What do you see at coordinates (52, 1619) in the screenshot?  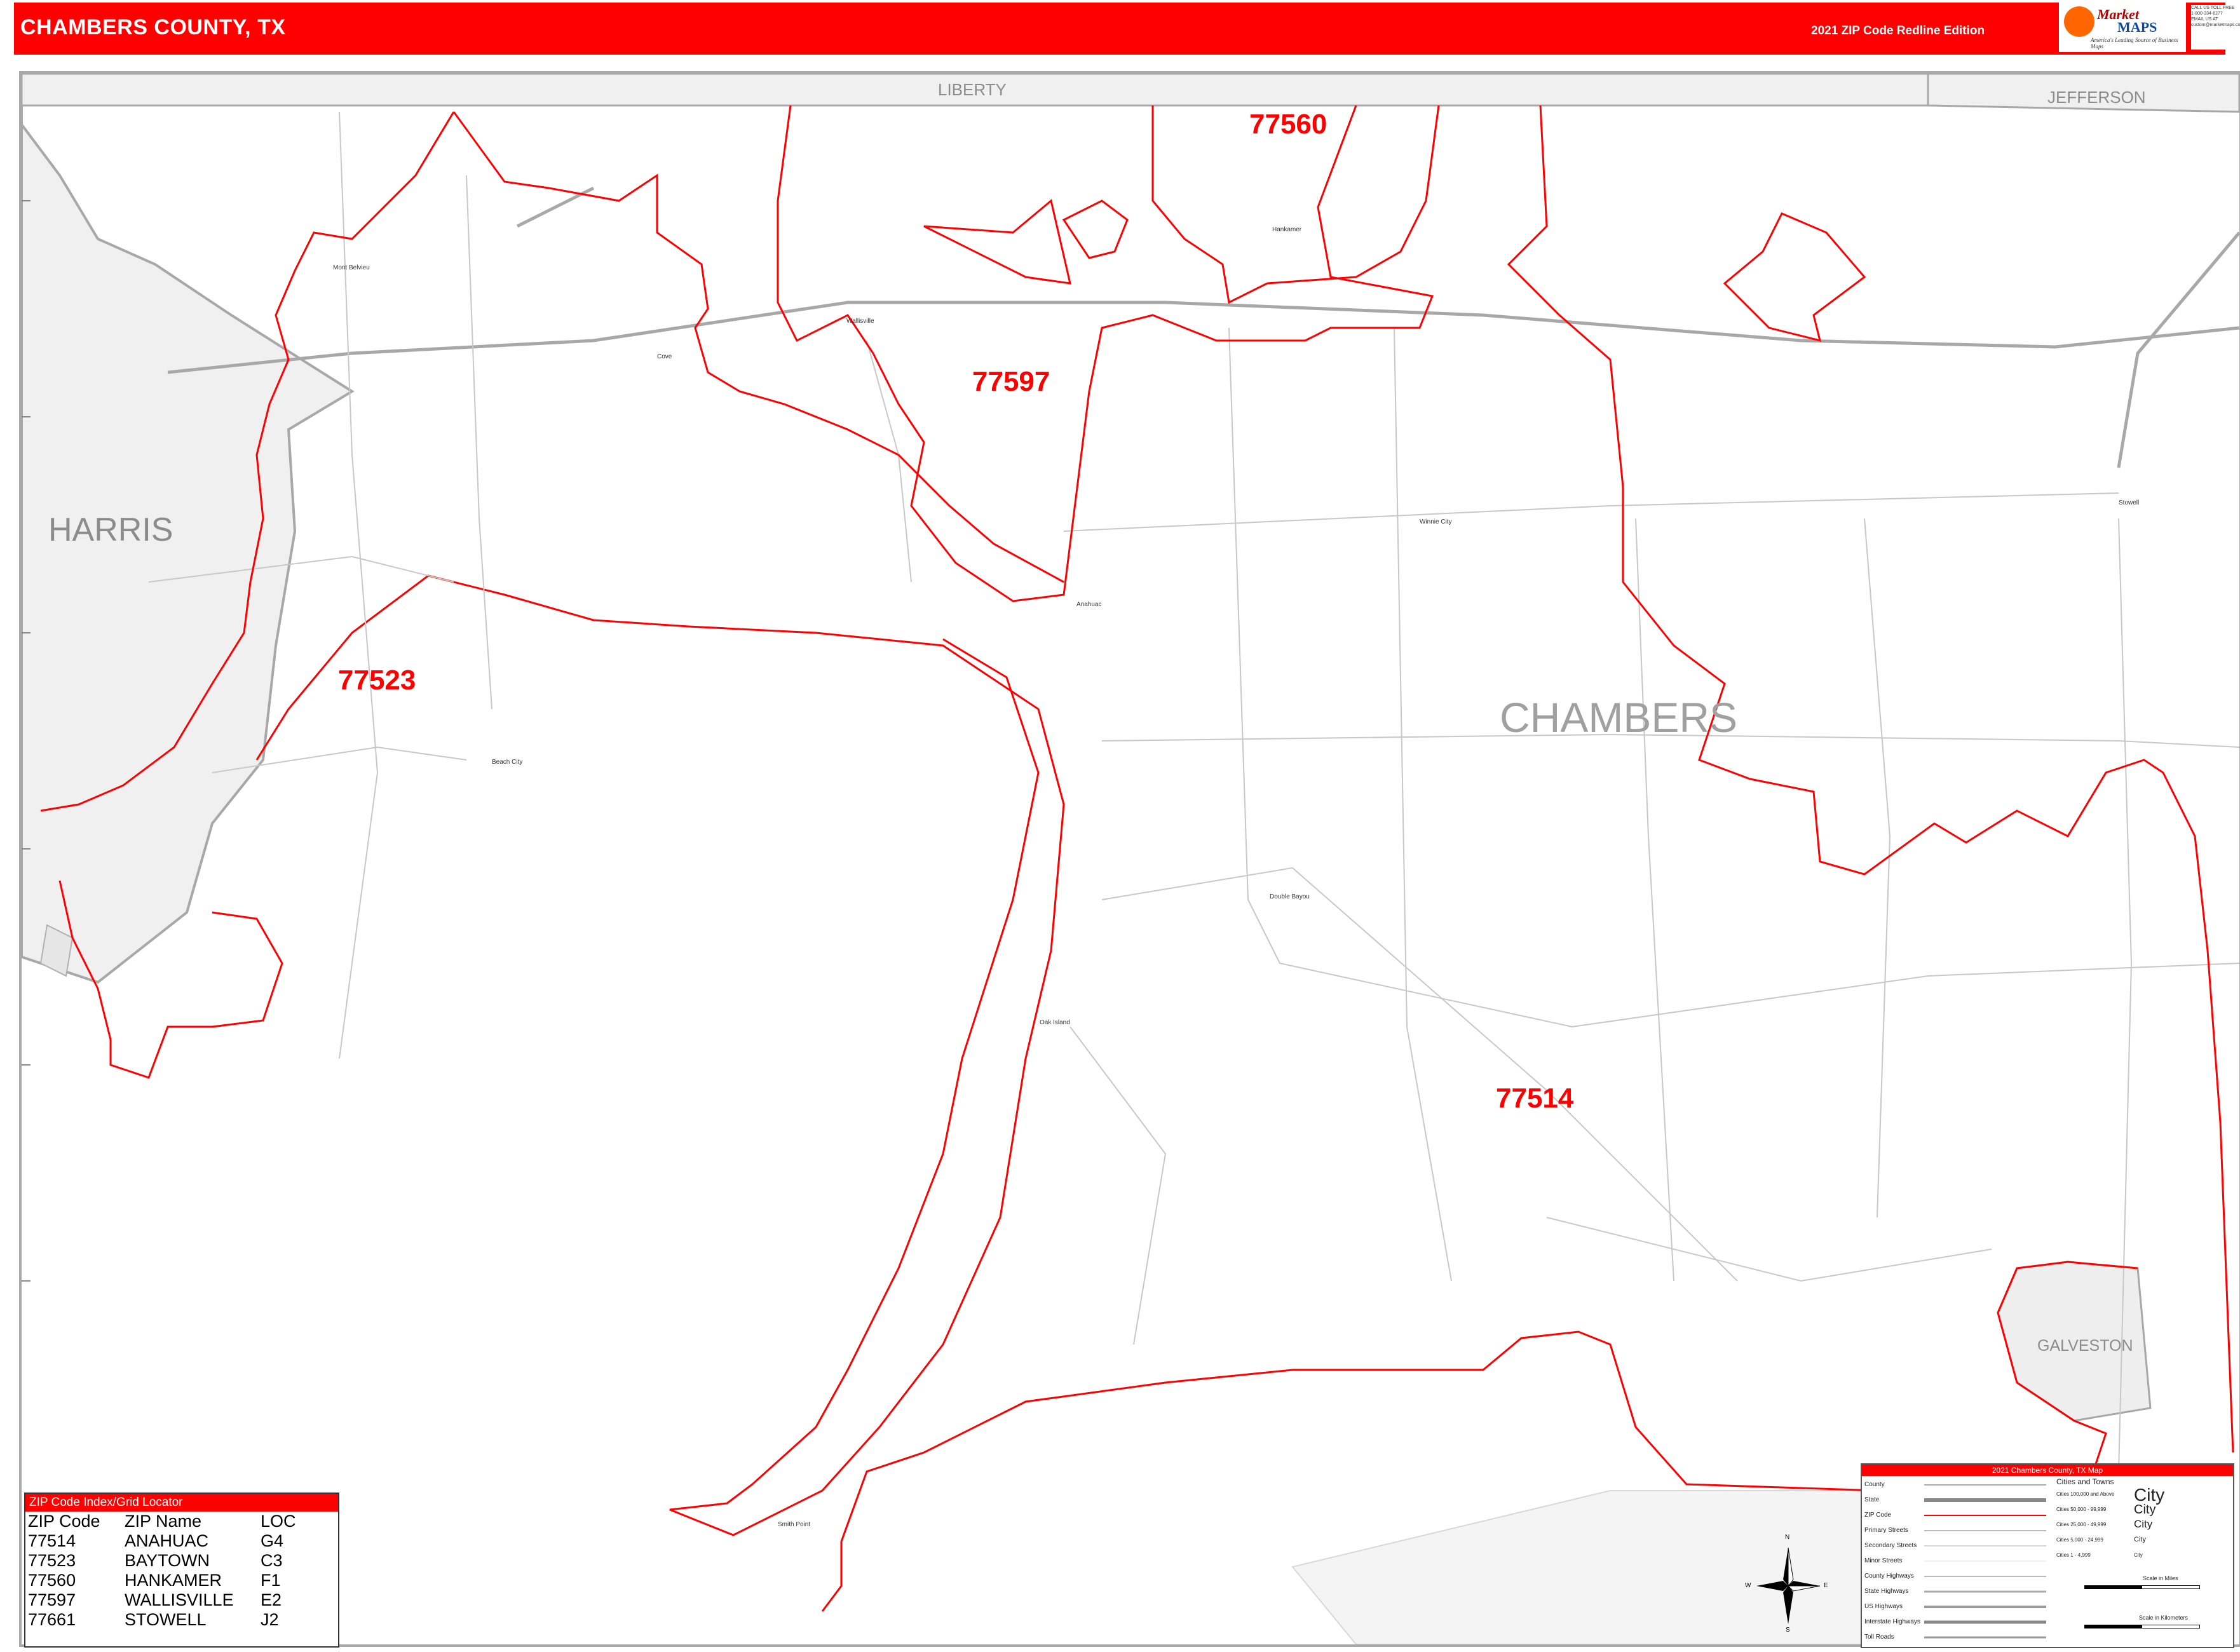 I see `zip-code-cell: 77661` at bounding box center [52, 1619].